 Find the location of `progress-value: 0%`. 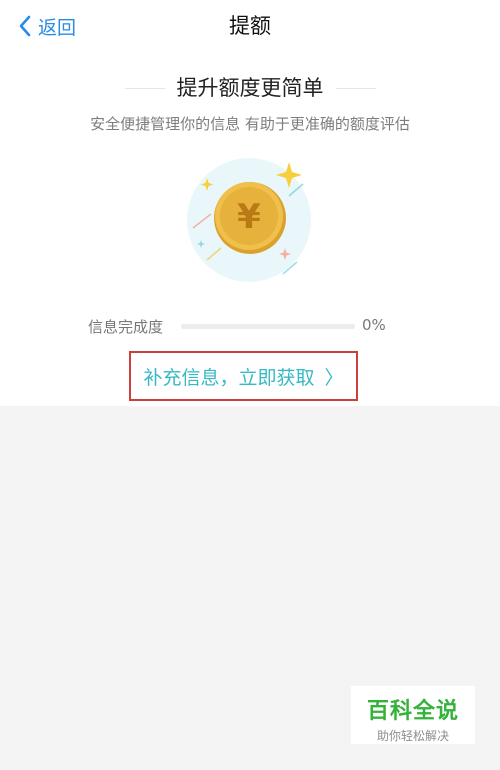

progress-value: 0% is located at coordinates (374, 325).